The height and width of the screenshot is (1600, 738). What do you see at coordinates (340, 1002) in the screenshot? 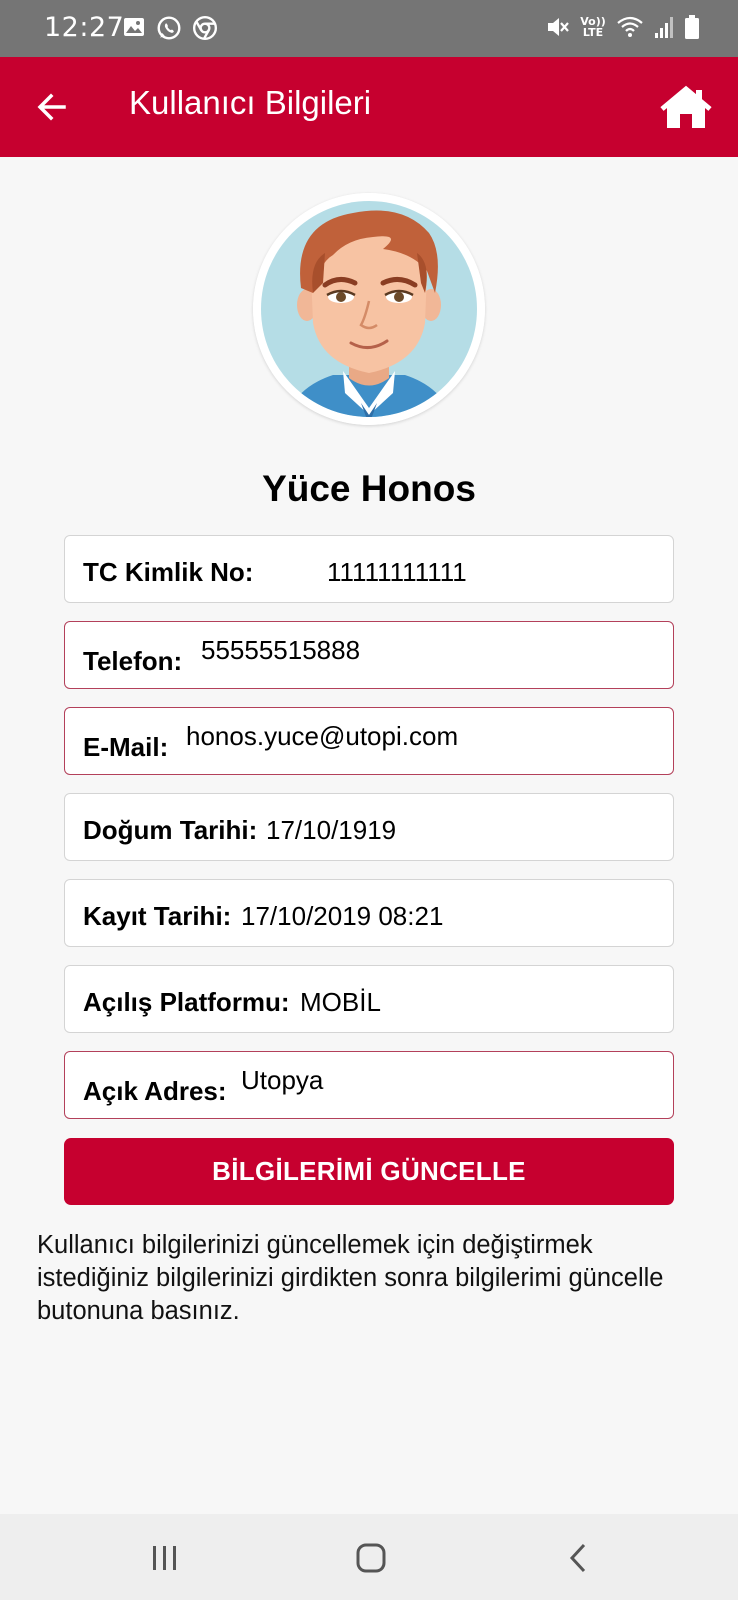
I see `platform-value: MOBİL` at bounding box center [340, 1002].